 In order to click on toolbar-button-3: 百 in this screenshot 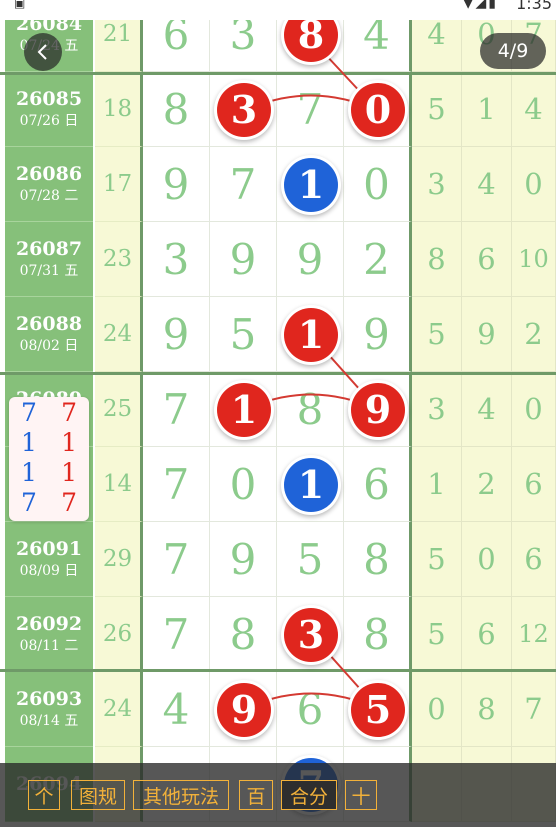, I will do `click(256, 795)`.